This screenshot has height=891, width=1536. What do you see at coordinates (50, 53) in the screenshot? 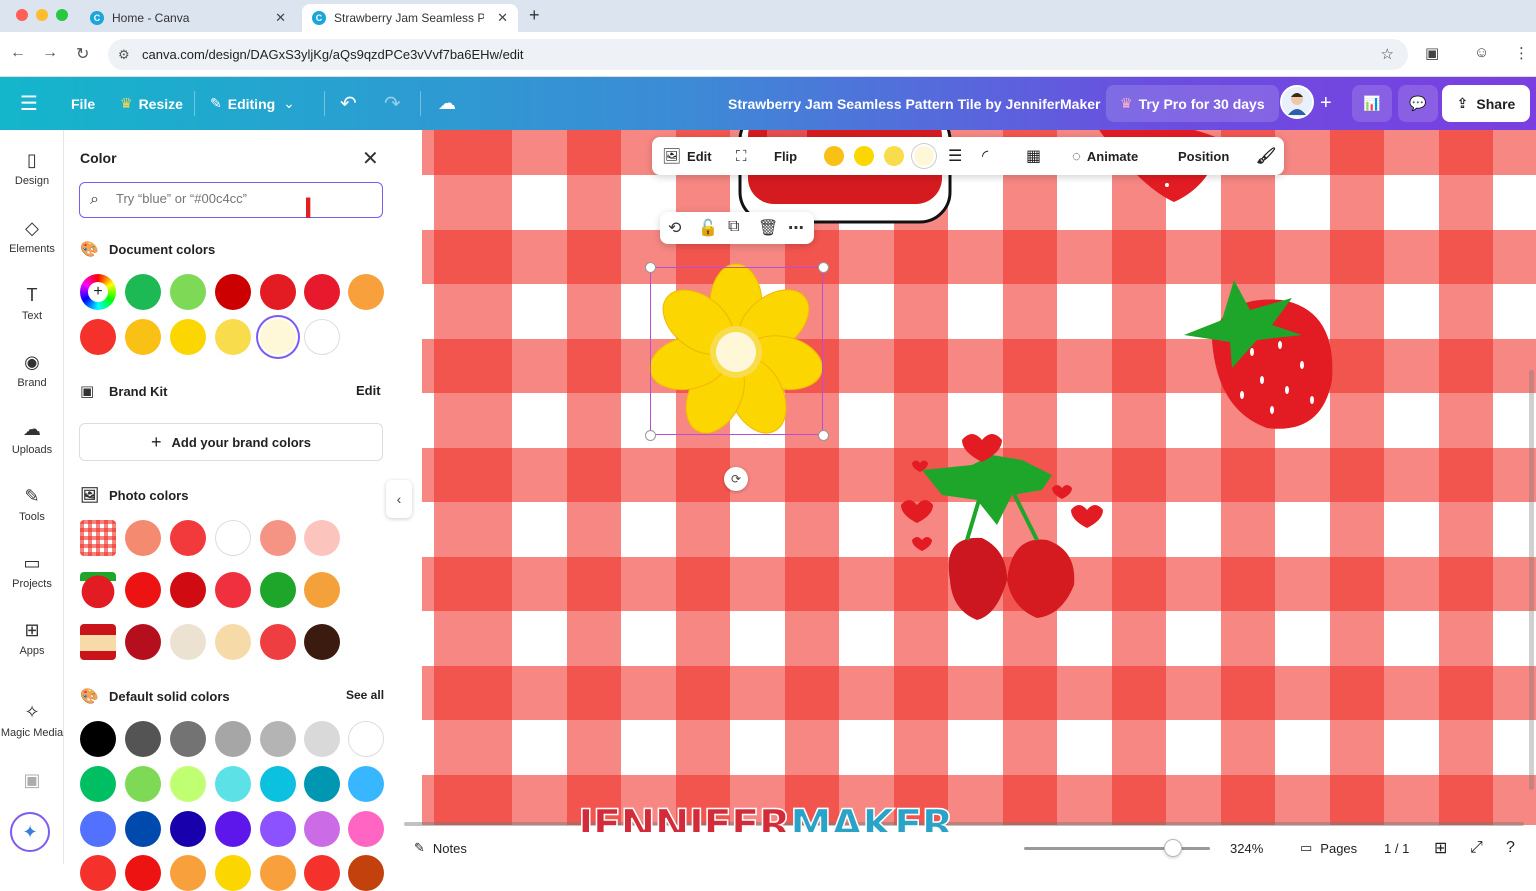
I see `forward-icon: →` at bounding box center [50, 53].